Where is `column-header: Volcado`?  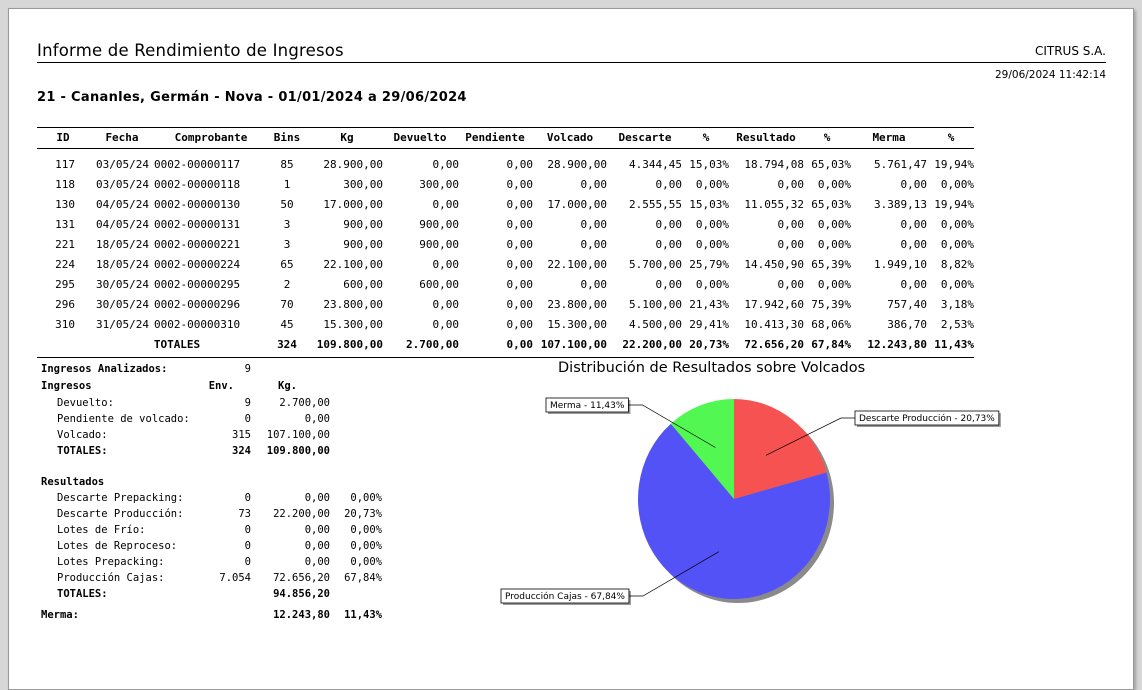 column-header: Volcado is located at coordinates (570, 137).